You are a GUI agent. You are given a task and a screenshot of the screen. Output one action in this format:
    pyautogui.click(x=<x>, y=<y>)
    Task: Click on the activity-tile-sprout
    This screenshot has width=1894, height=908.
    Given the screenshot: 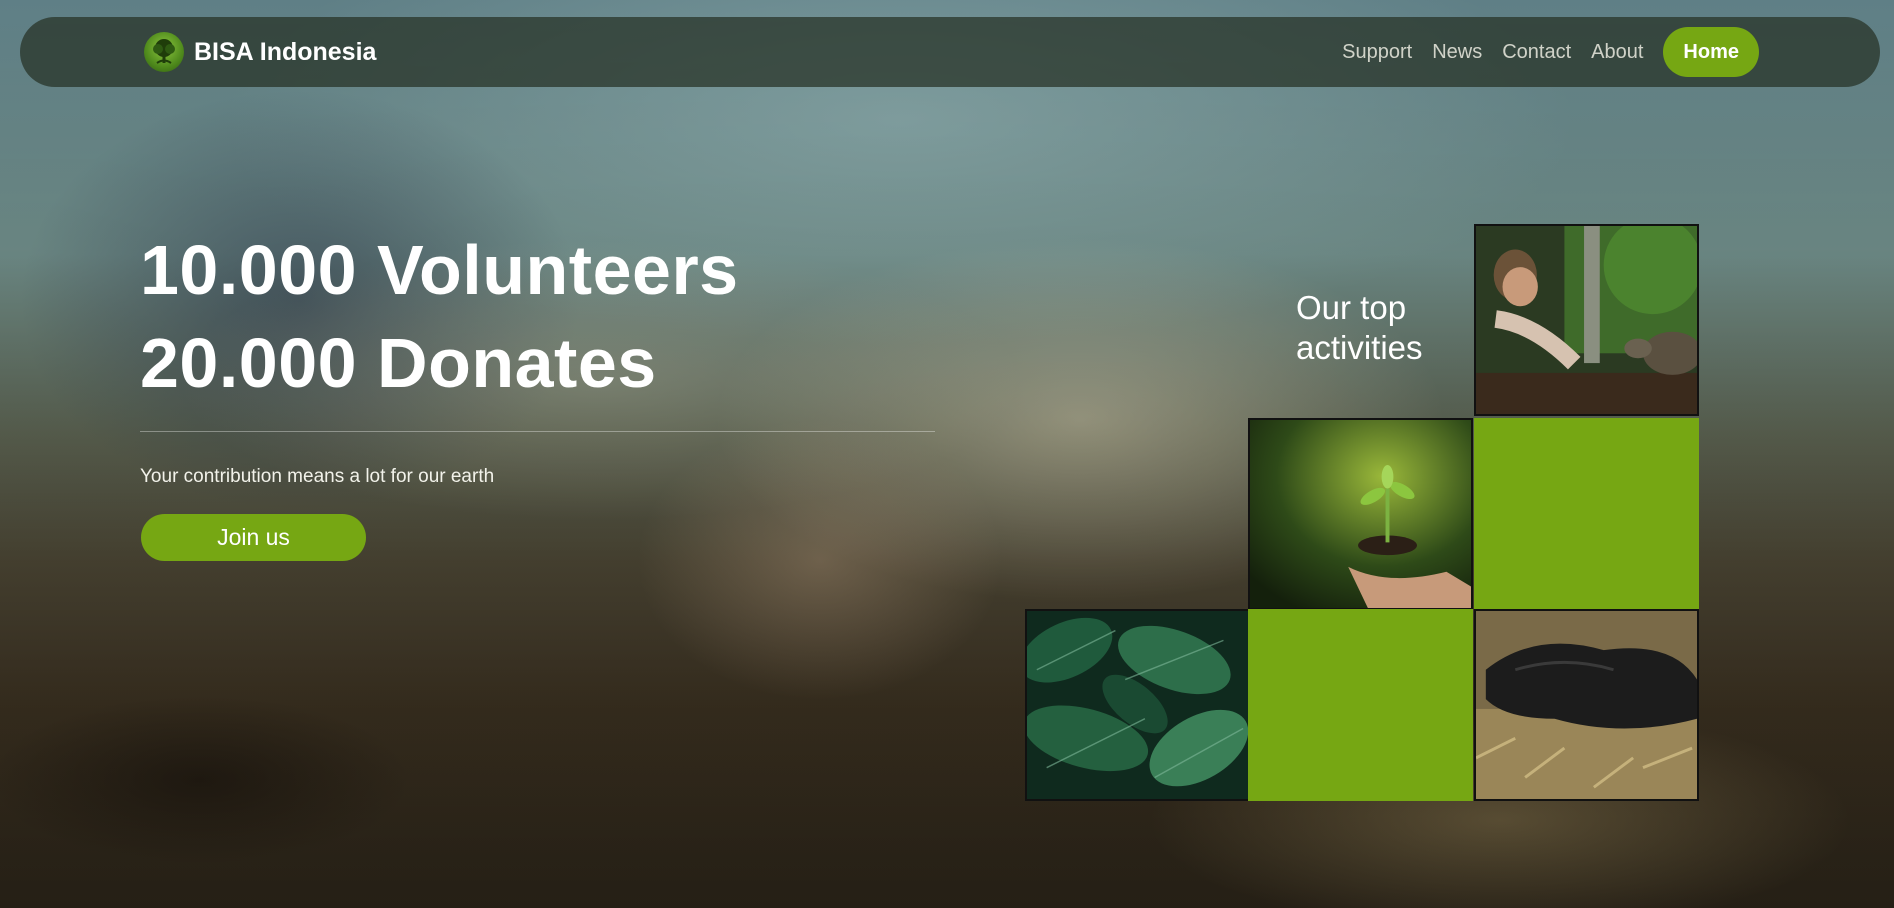 What is the action you would take?
    pyautogui.click(x=1360, y=514)
    